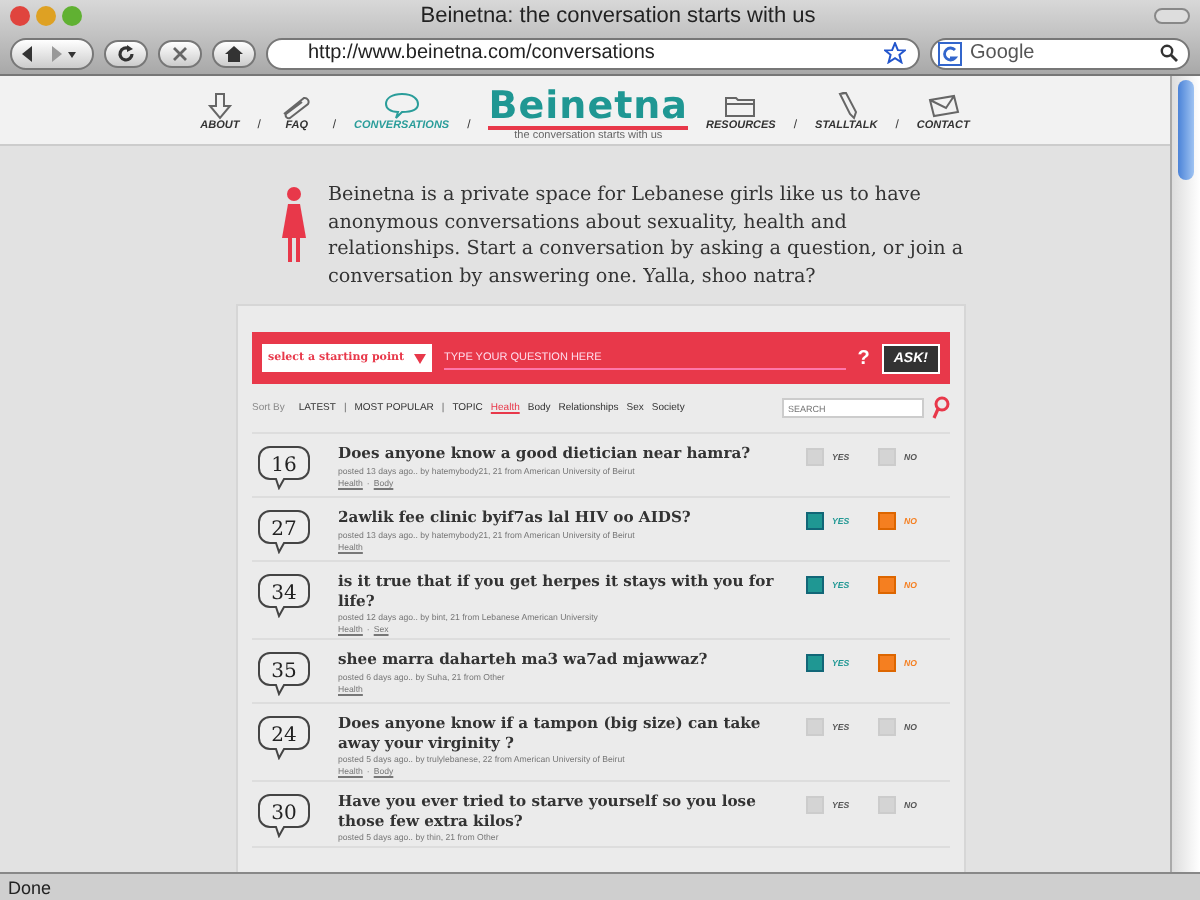 This screenshot has height=900, width=1200. Describe the element at coordinates (296, 106) in the screenshot. I see `paperclip-icon` at that location.